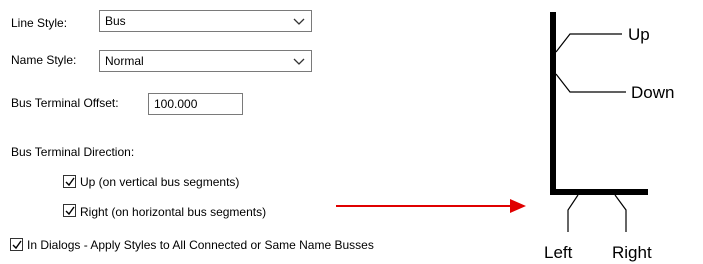  I want to click on up-checkbox, so click(69, 181).